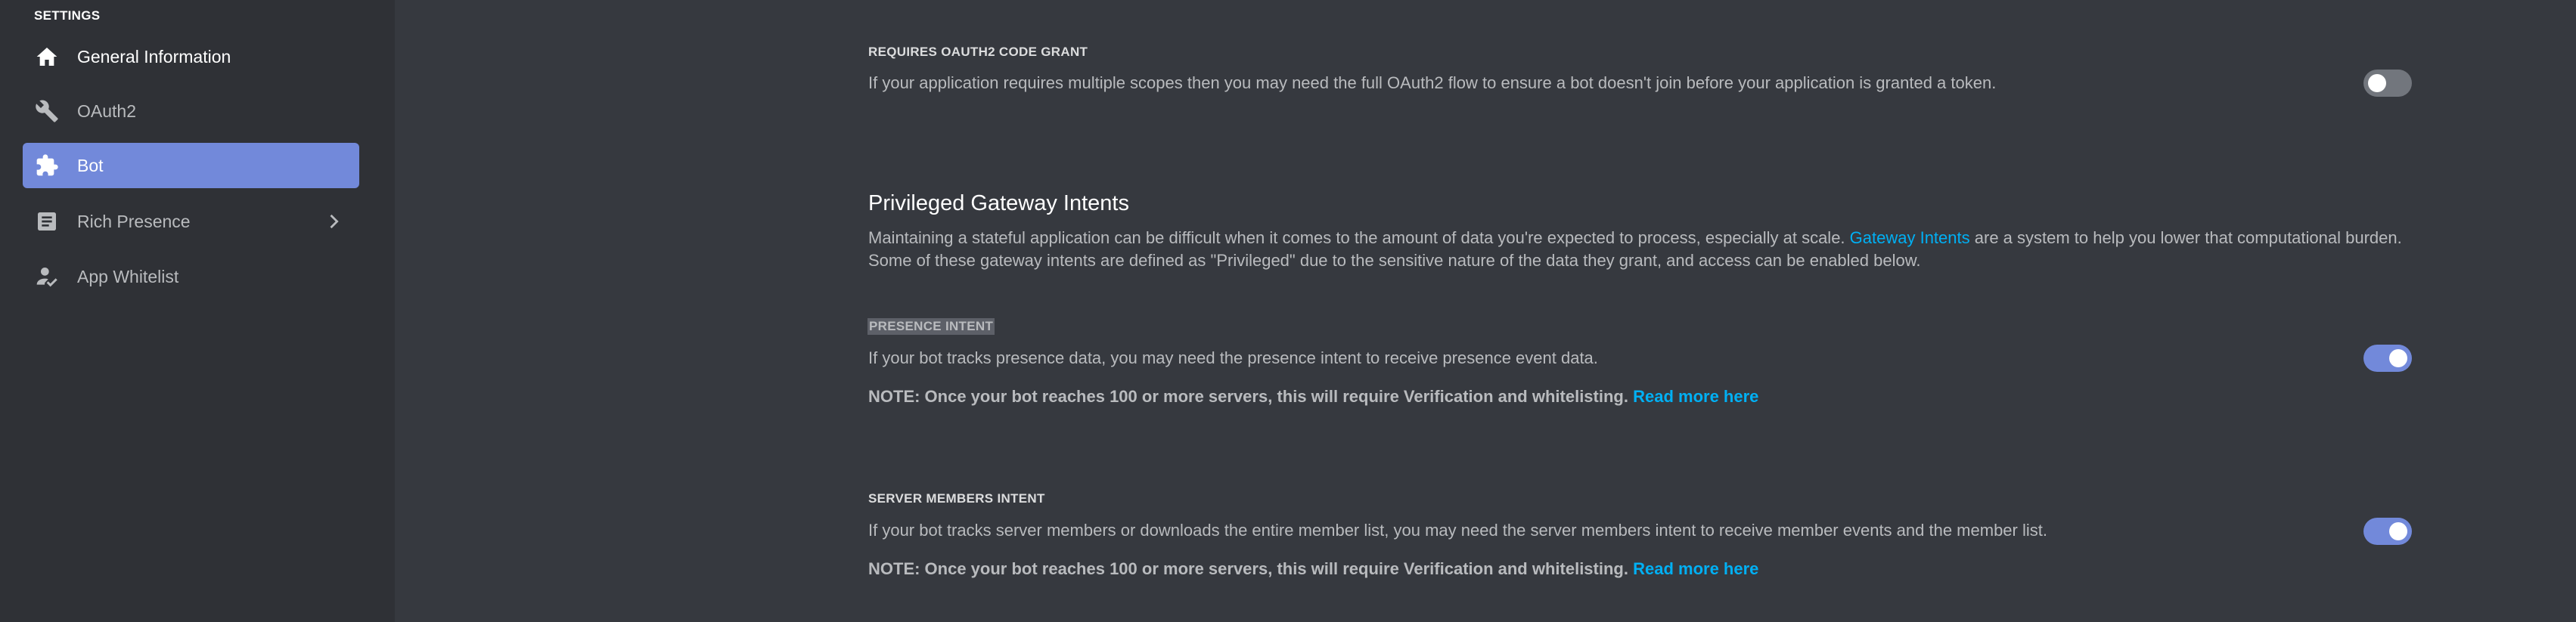  What do you see at coordinates (1910, 237) in the screenshot?
I see `gateway-intents-link: Gateway Intents` at bounding box center [1910, 237].